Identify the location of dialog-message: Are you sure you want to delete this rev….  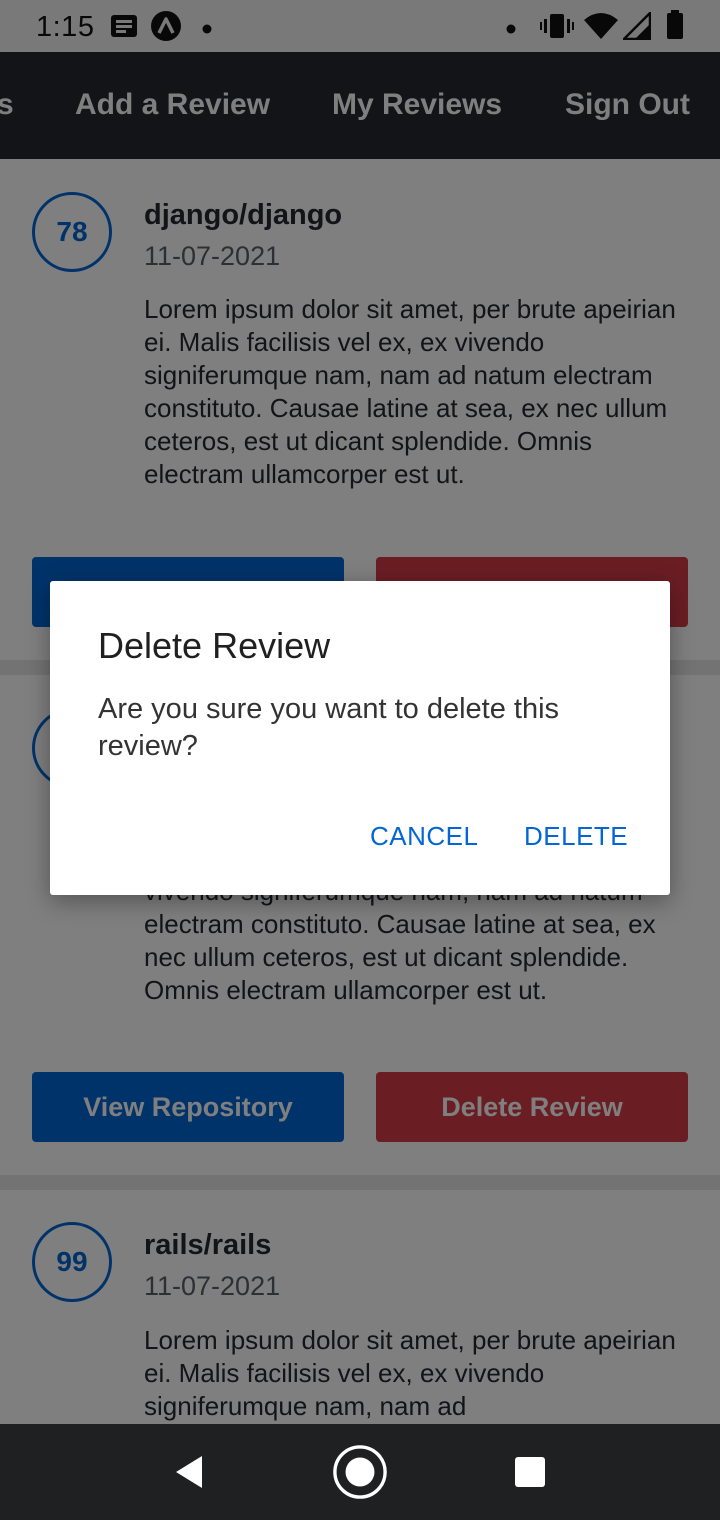
(329, 727).